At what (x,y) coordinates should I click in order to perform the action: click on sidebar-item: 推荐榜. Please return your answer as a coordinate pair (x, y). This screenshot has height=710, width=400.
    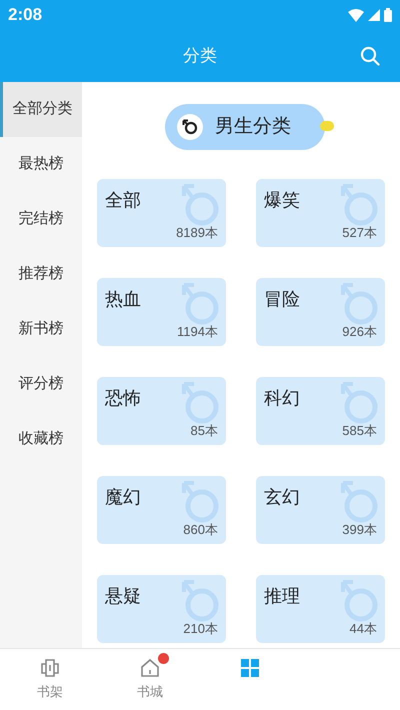
    Looking at the image, I should click on (41, 274).